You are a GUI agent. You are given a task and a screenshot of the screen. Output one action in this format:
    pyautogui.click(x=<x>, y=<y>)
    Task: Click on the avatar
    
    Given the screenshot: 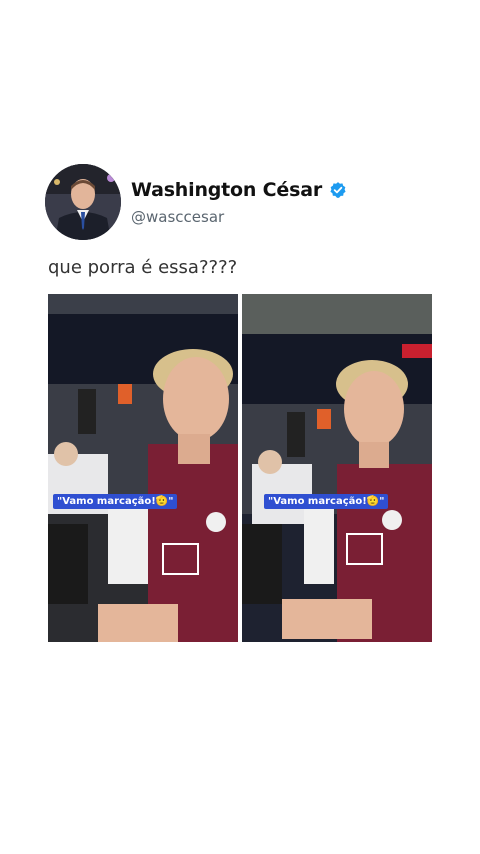 What is the action you would take?
    pyautogui.click(x=83, y=202)
    